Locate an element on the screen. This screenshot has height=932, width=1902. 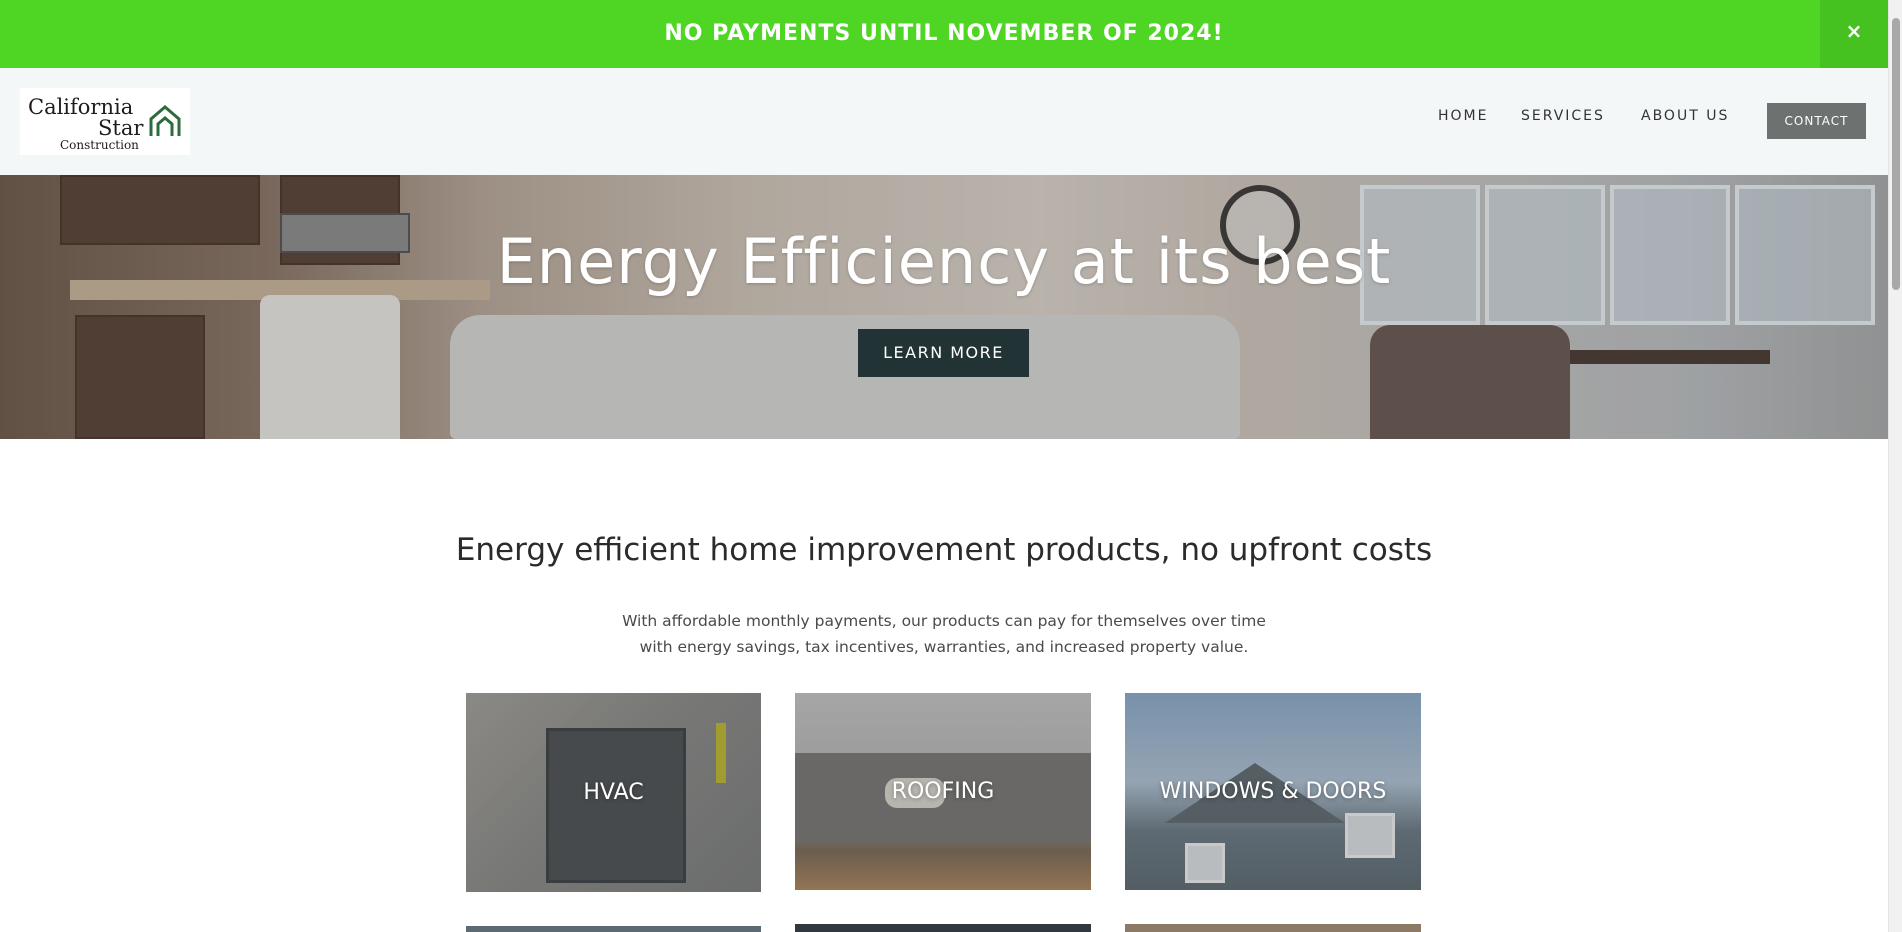
promo-text: NO PAYMENTS UNTIL NOVEMBER OF 2024! is located at coordinates (944, 33).